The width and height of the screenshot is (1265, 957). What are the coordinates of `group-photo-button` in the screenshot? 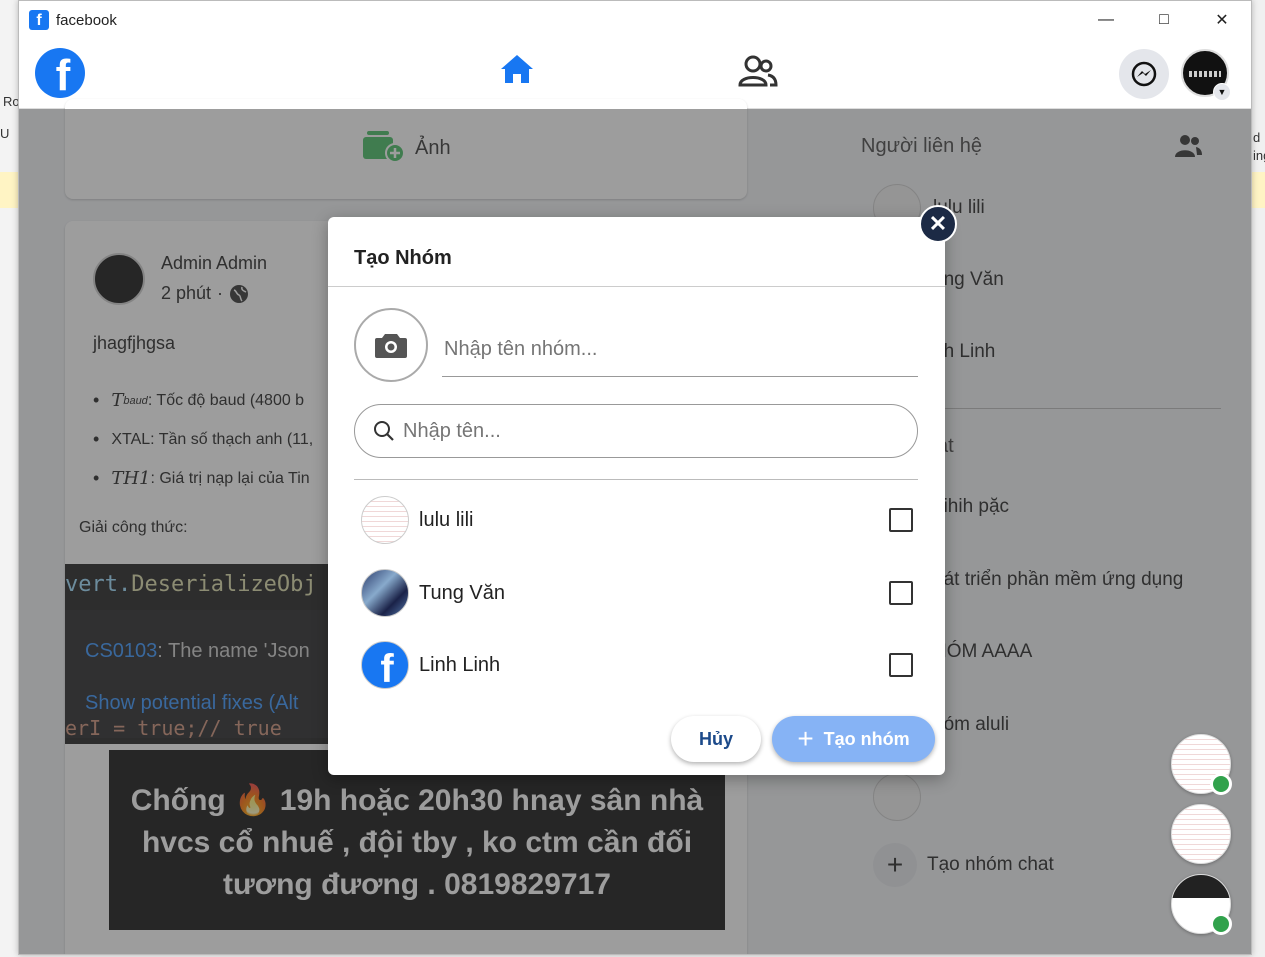 It's located at (391, 345).